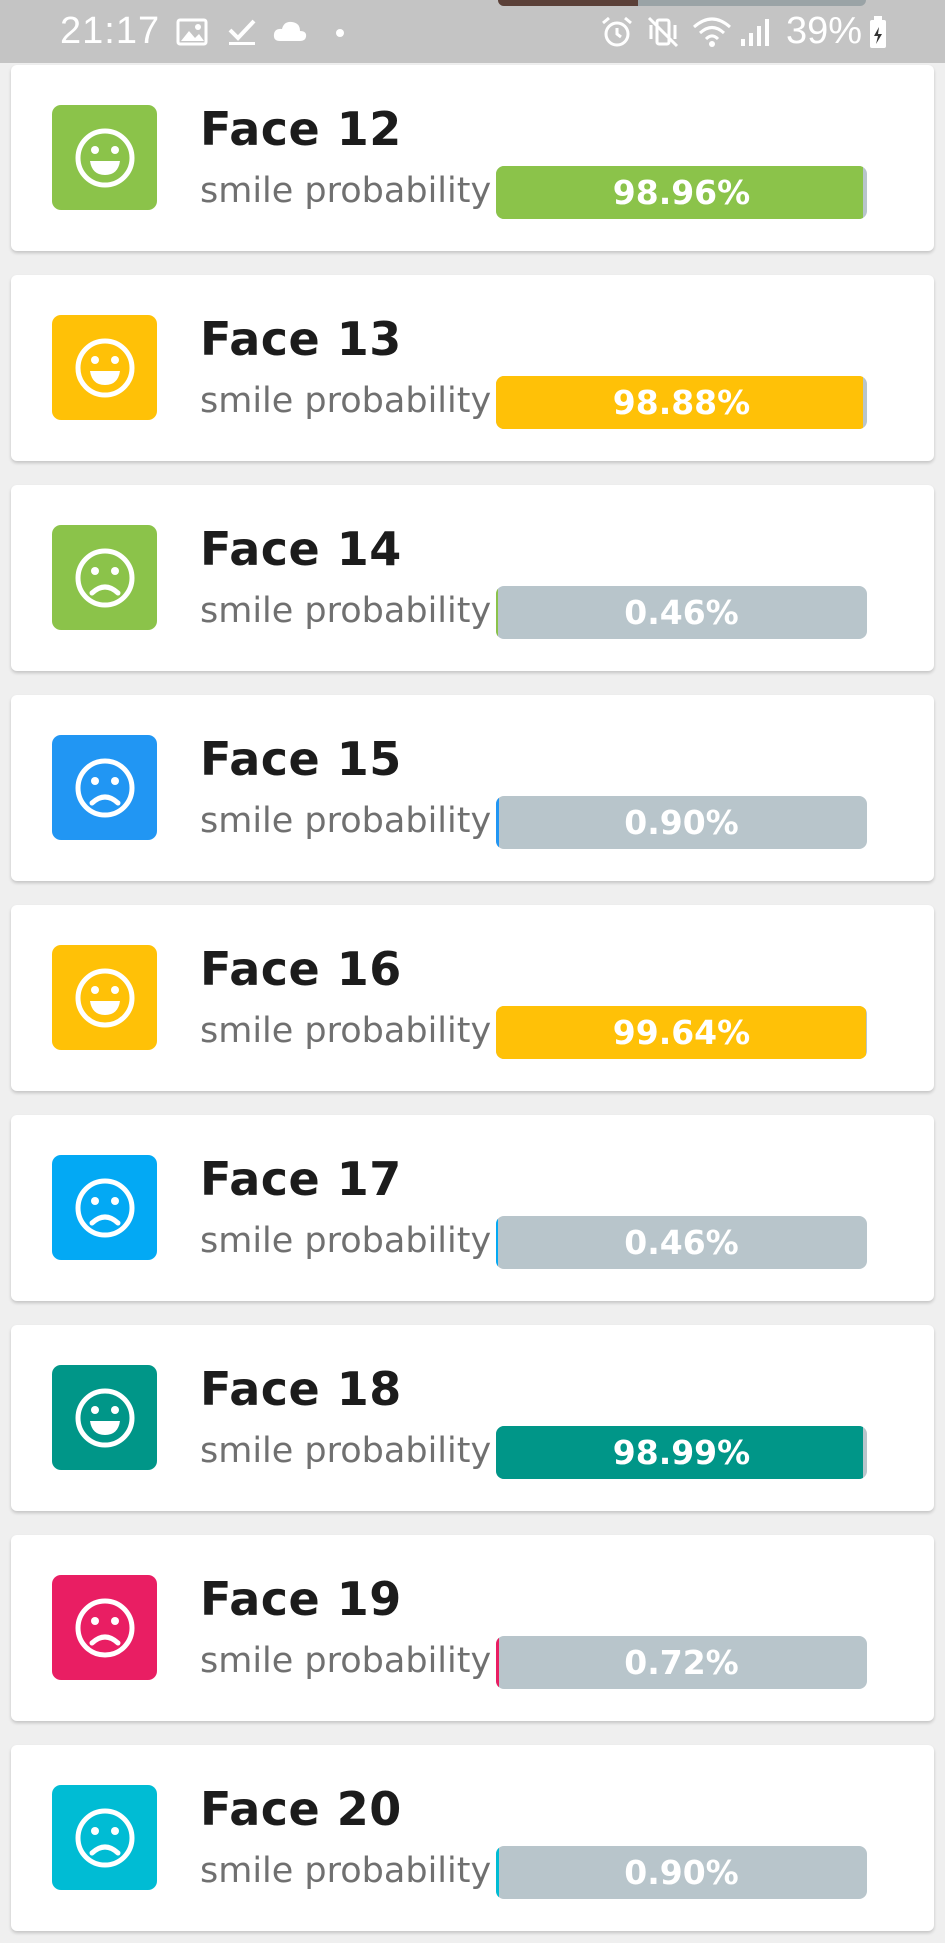  Describe the element at coordinates (192, 32) in the screenshot. I see `image-icon` at that location.